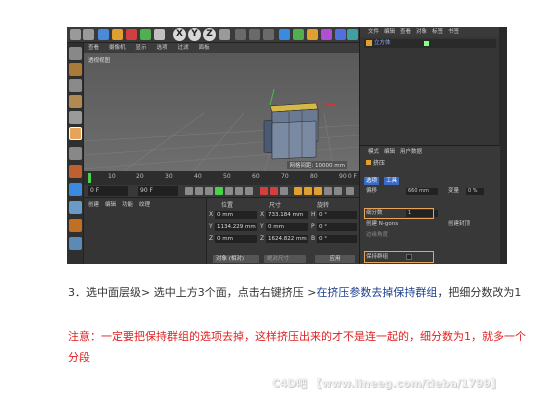 The image size is (558, 403). Describe the element at coordinates (108, 191) in the screenshot. I see `start-frame-field: 0 F` at that location.